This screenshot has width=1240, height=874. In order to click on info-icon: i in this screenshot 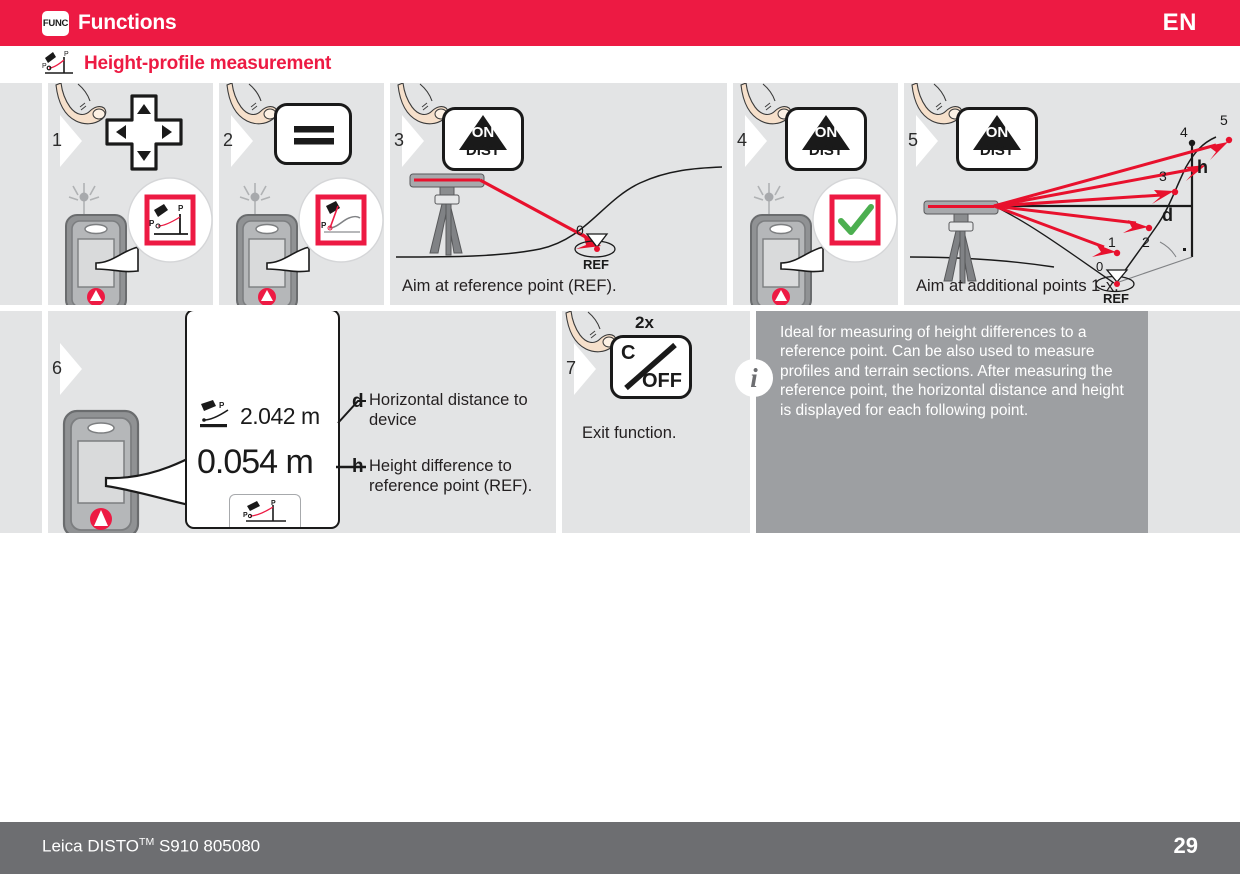, I will do `click(754, 378)`.